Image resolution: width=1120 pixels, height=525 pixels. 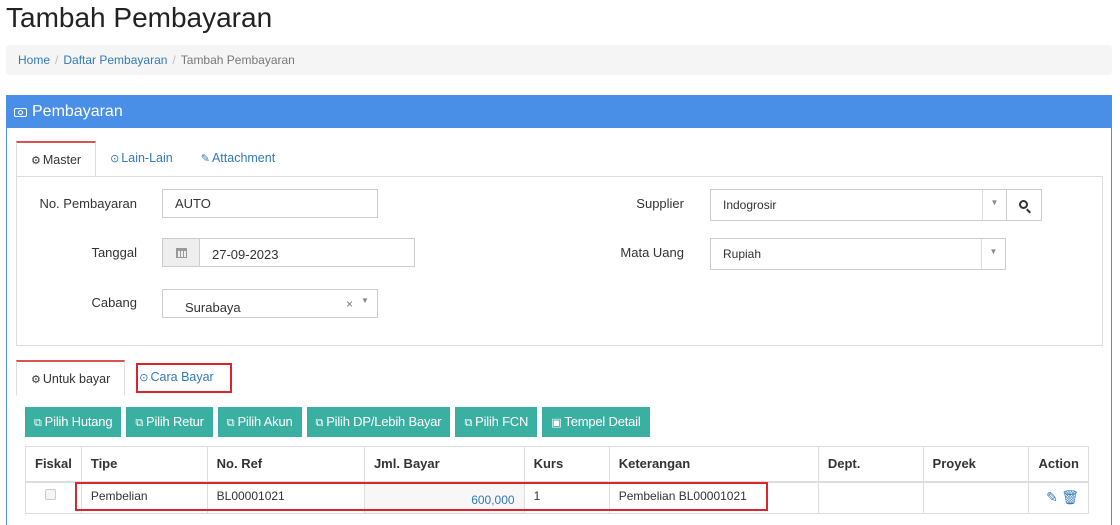 What do you see at coordinates (378, 422) in the screenshot?
I see `pilih-dp-button: ⧉ Pilih DP/Lebih Bayar` at bounding box center [378, 422].